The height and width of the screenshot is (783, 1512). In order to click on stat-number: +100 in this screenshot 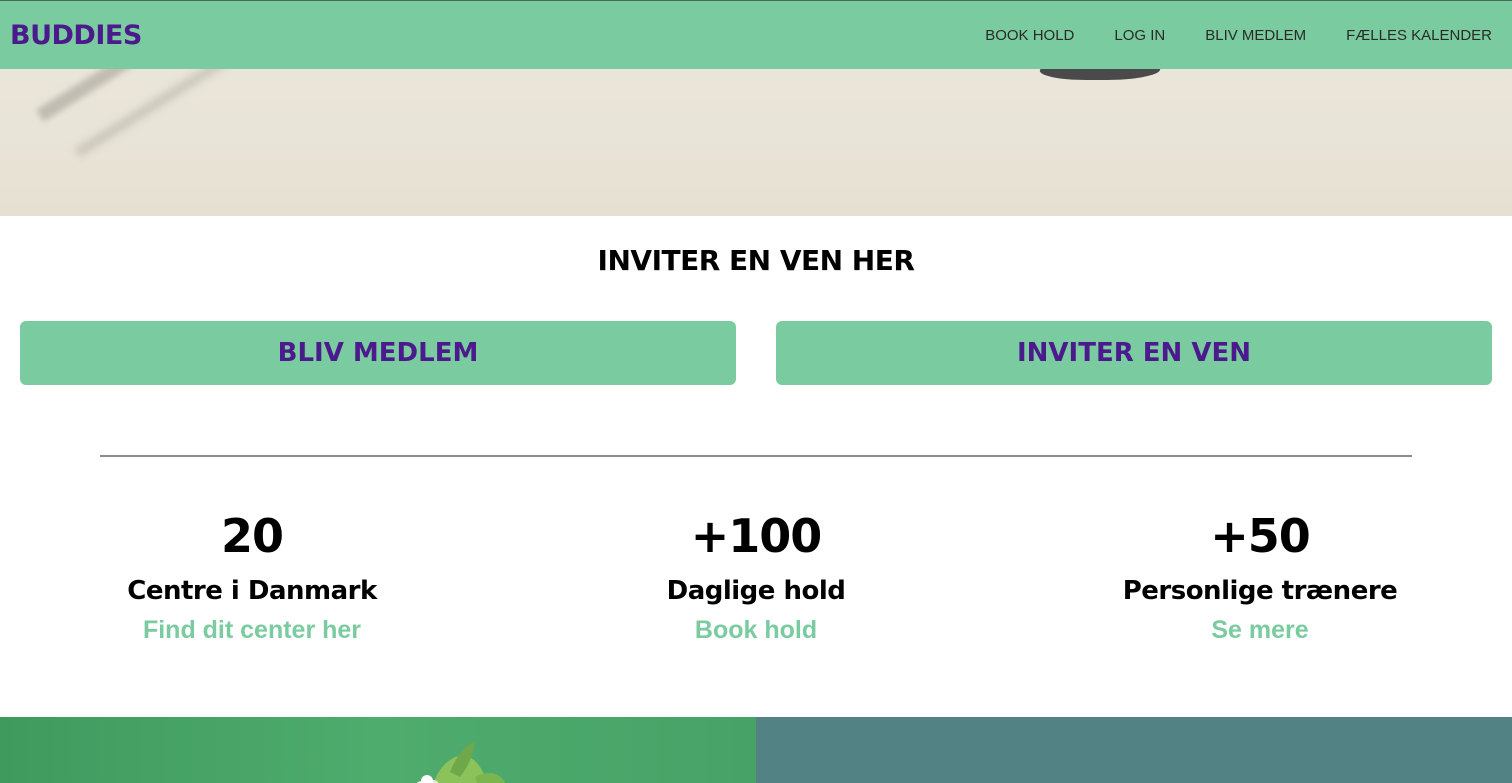, I will do `click(756, 536)`.